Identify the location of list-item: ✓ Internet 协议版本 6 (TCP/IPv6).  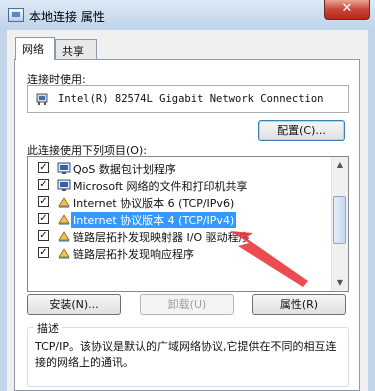
(178, 202).